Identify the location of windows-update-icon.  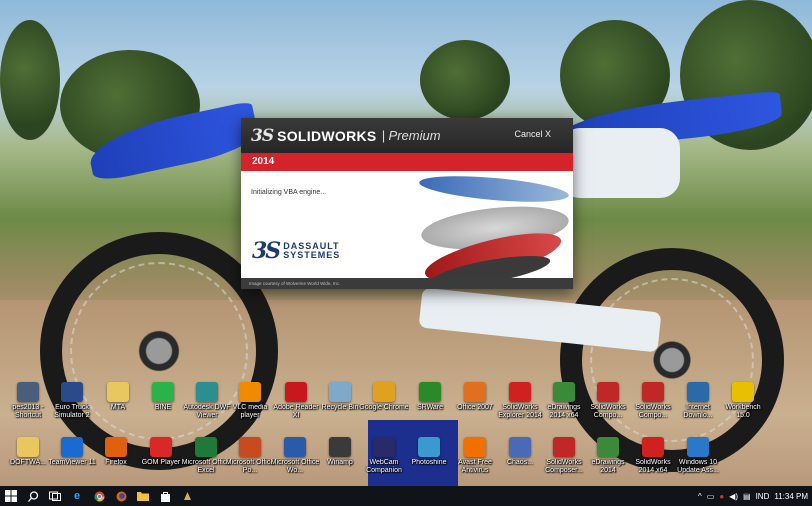
(698, 447).